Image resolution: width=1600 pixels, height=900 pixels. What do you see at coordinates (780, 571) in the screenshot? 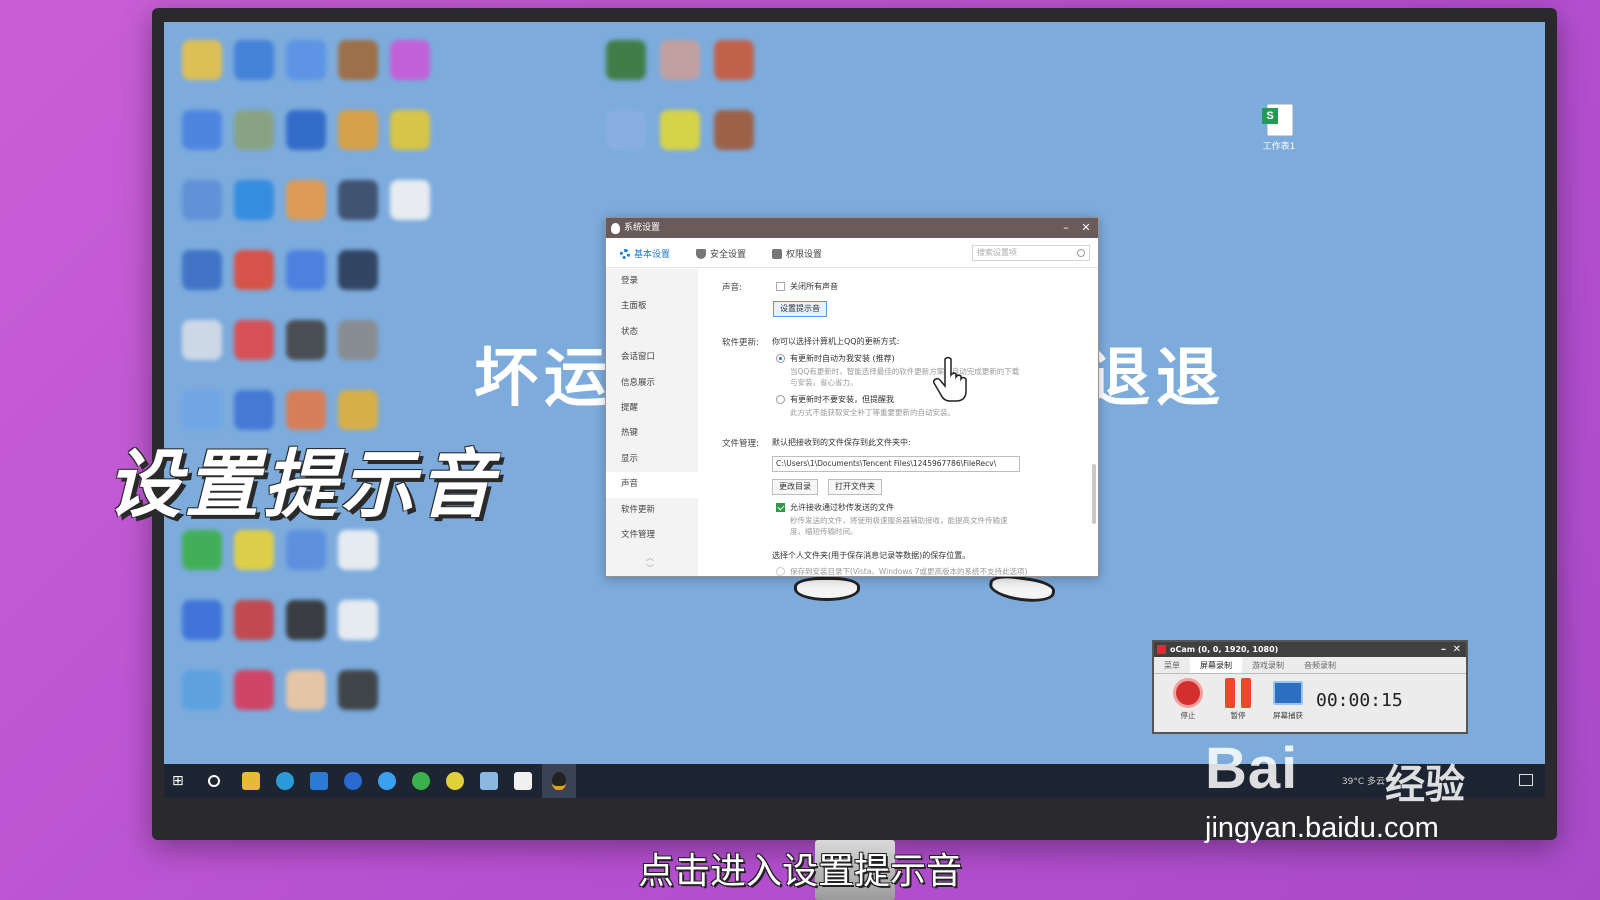
I see `save-install-dir-radio` at bounding box center [780, 571].